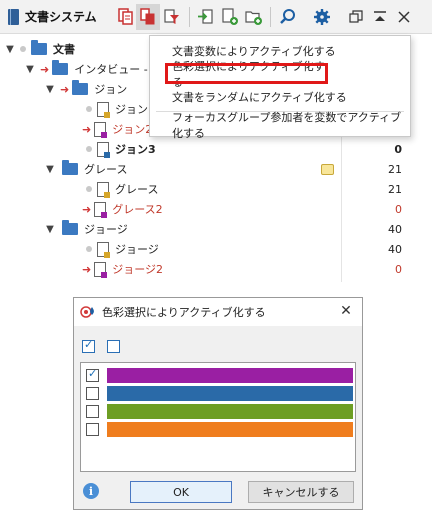 The image size is (432, 513). What do you see at coordinates (61, 17) in the screenshot?
I see `toolbar-title-label: 文書システム` at bounding box center [61, 17].